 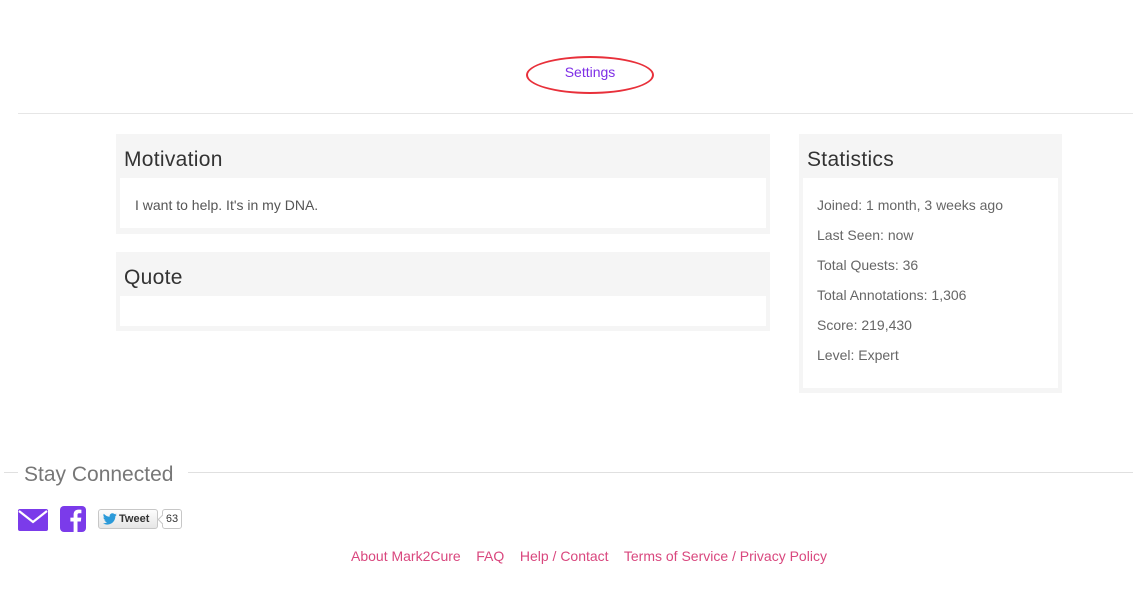 I want to click on stat-total-annotations: Total Annotations: 1,306, so click(x=892, y=295).